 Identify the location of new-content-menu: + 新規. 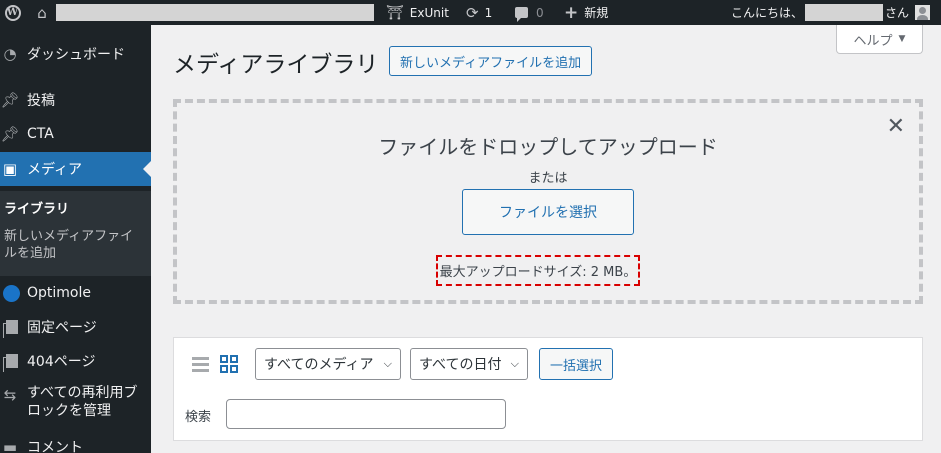
(586, 12).